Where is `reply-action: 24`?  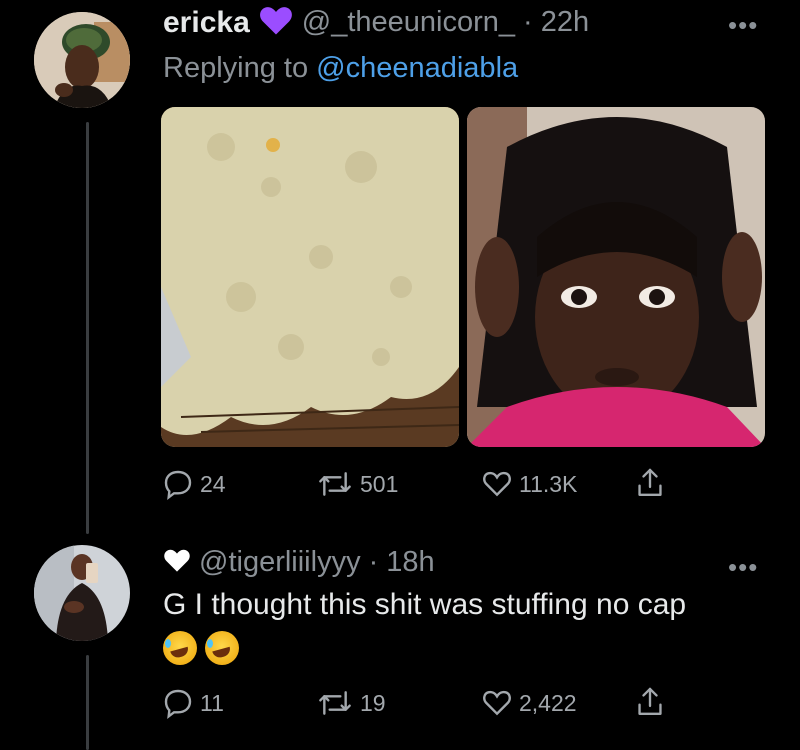
reply-action: 24 is located at coordinates (194, 484).